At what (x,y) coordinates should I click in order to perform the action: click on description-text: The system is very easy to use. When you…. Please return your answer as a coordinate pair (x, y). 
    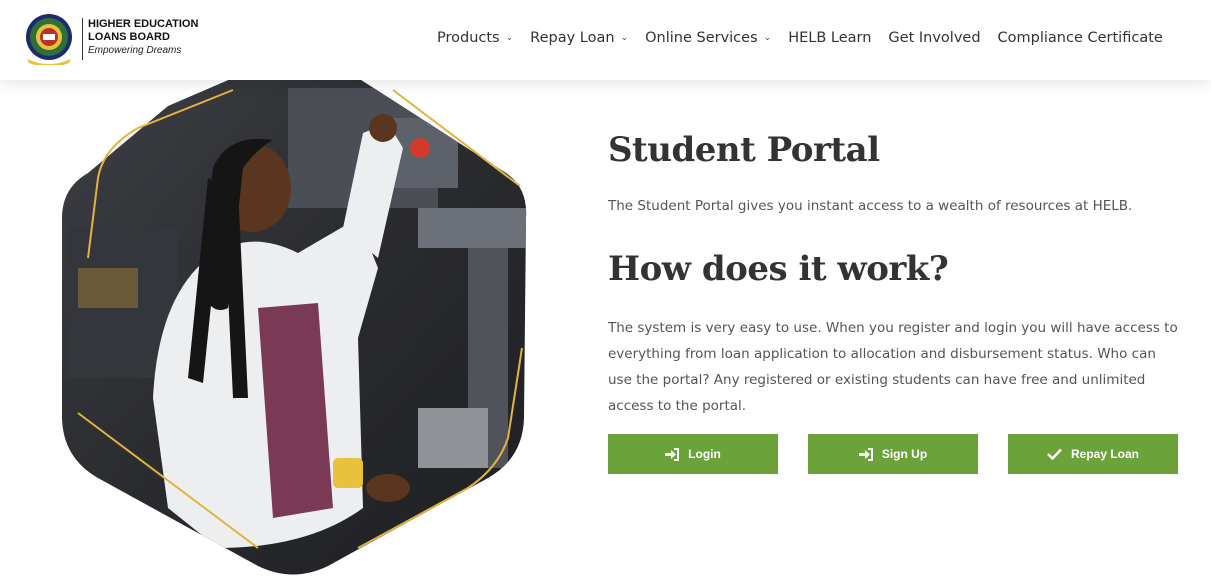
    Looking at the image, I should click on (893, 367).